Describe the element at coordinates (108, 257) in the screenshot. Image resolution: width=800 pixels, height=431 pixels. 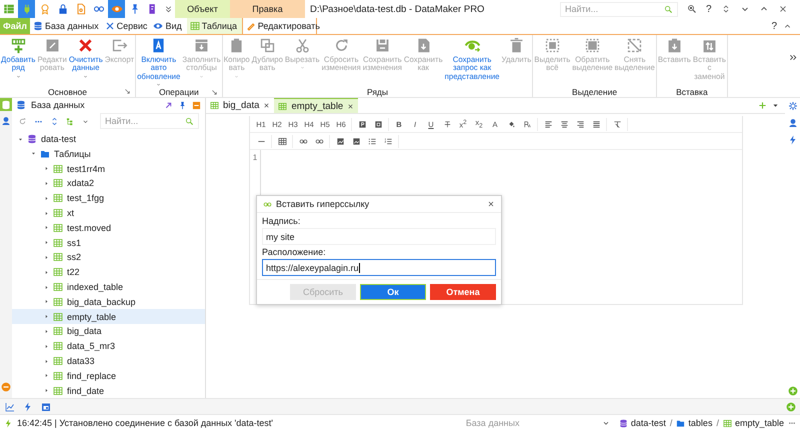
I see `tree-item: ss2` at that location.